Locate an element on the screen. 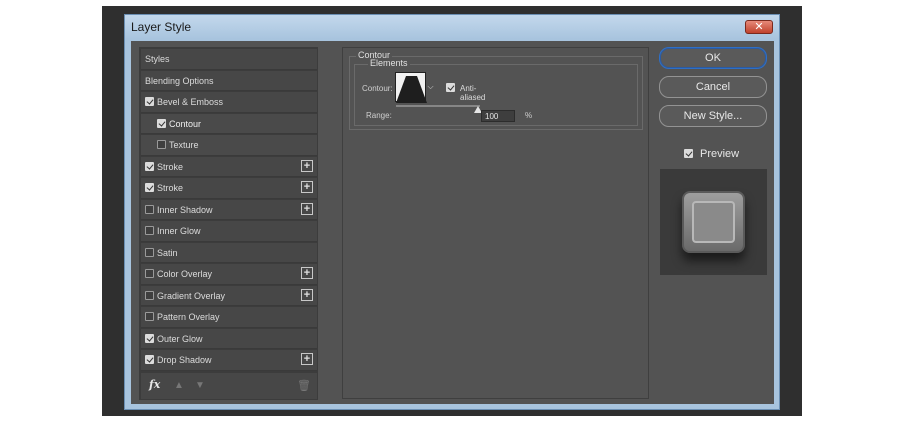 The width and height of the screenshot is (900, 422). anti-aliased-checkbox is located at coordinates (450, 87).